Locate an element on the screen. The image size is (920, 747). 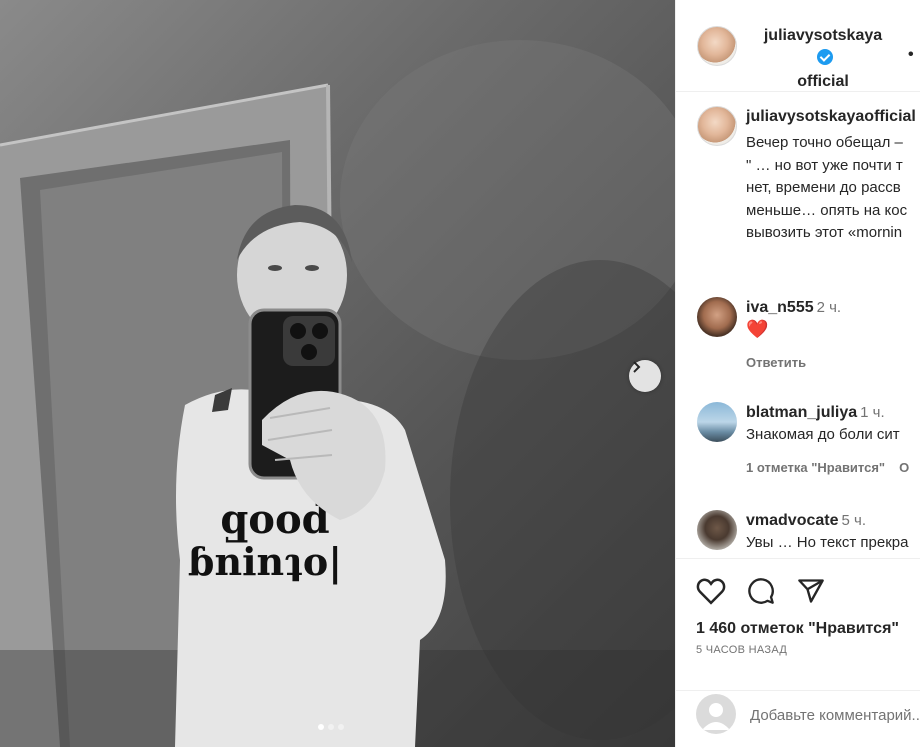
comment-meta: 1 отметка "Нравится" О is located at coordinates (827, 467).